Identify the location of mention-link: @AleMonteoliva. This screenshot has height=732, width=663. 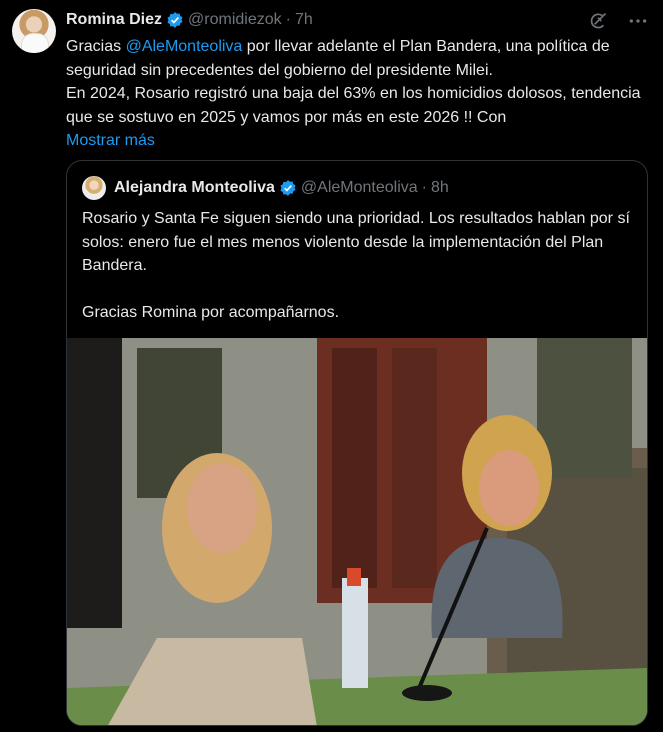
(184, 46).